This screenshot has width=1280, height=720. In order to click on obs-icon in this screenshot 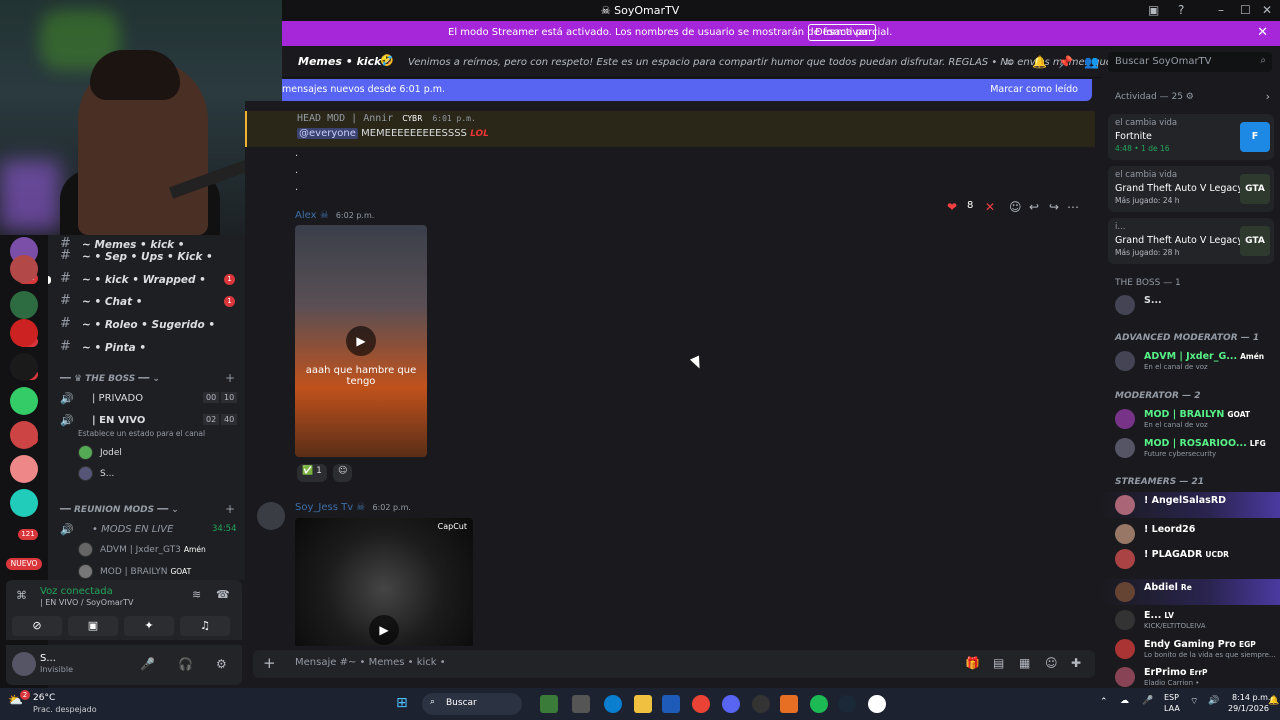, I will do `click(877, 704)`.